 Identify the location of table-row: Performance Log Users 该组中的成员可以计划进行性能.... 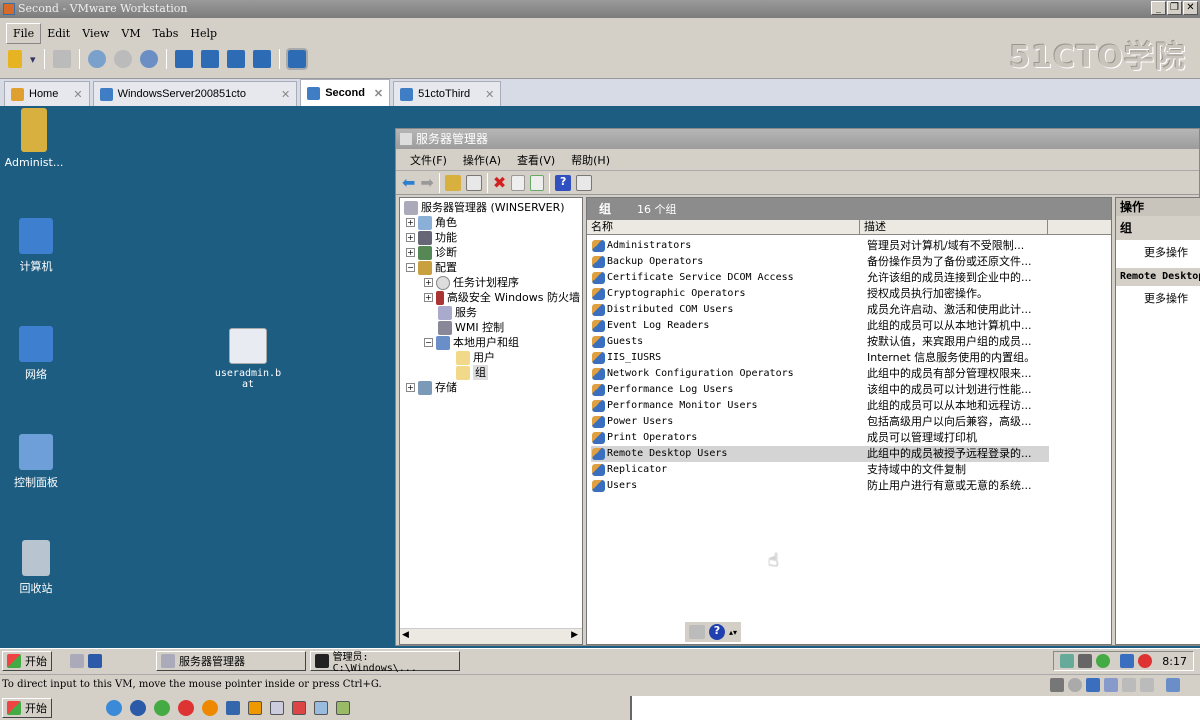
(820, 390).